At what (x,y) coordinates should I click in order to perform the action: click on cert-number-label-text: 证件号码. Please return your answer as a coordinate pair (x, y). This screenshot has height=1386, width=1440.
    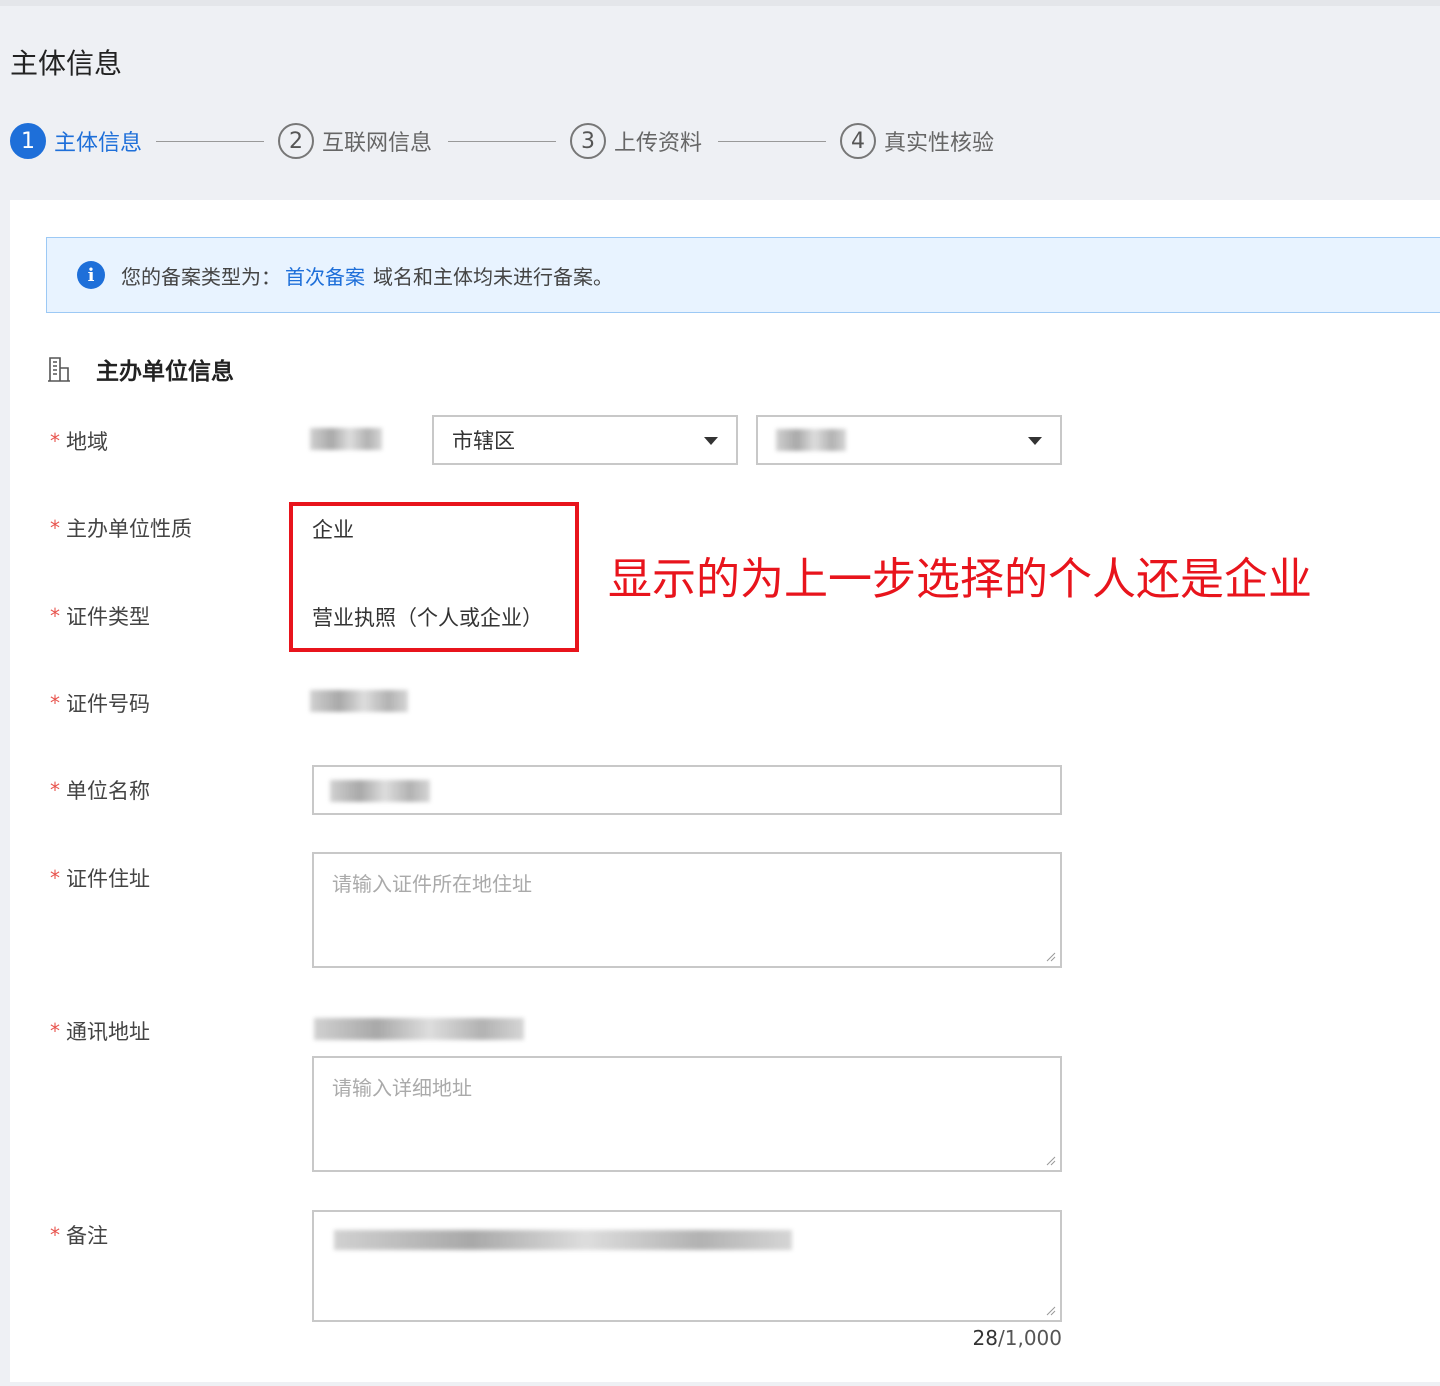
    Looking at the image, I should click on (108, 704).